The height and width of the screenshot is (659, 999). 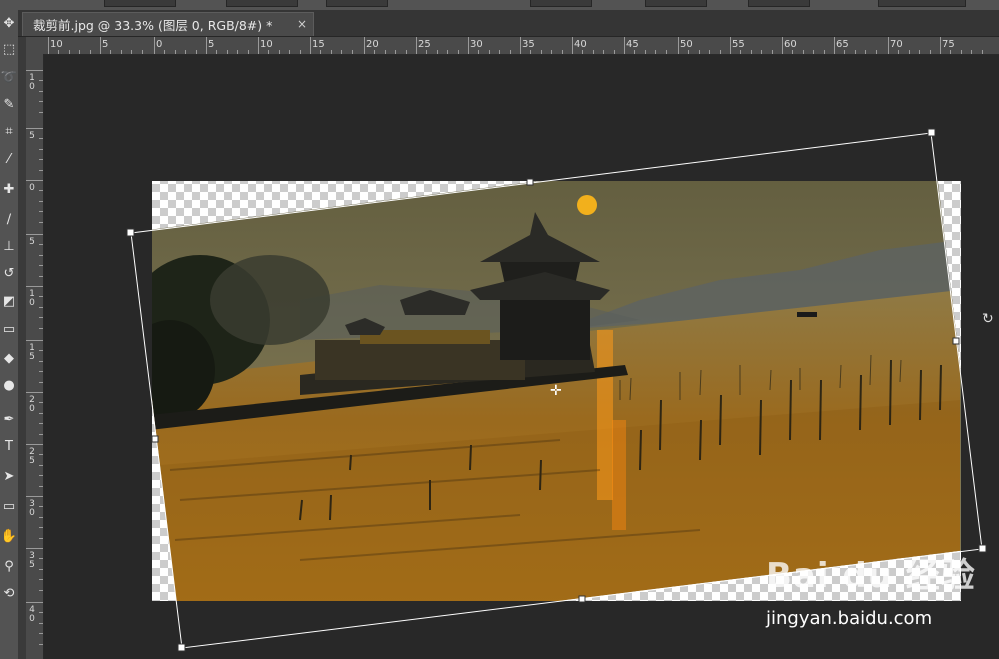 I want to click on transform-handle-top-middle, so click(x=530, y=182).